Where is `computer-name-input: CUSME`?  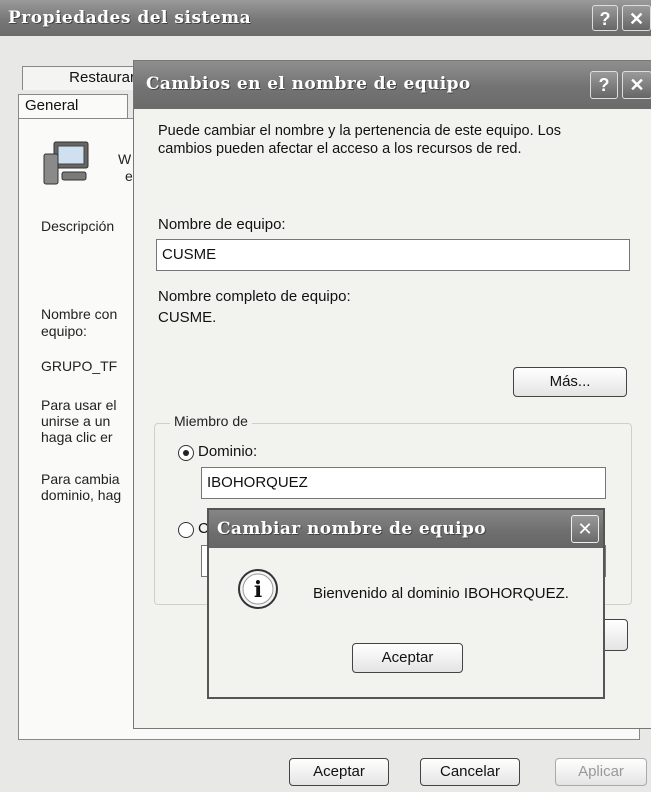
computer-name-input: CUSME is located at coordinates (393, 255).